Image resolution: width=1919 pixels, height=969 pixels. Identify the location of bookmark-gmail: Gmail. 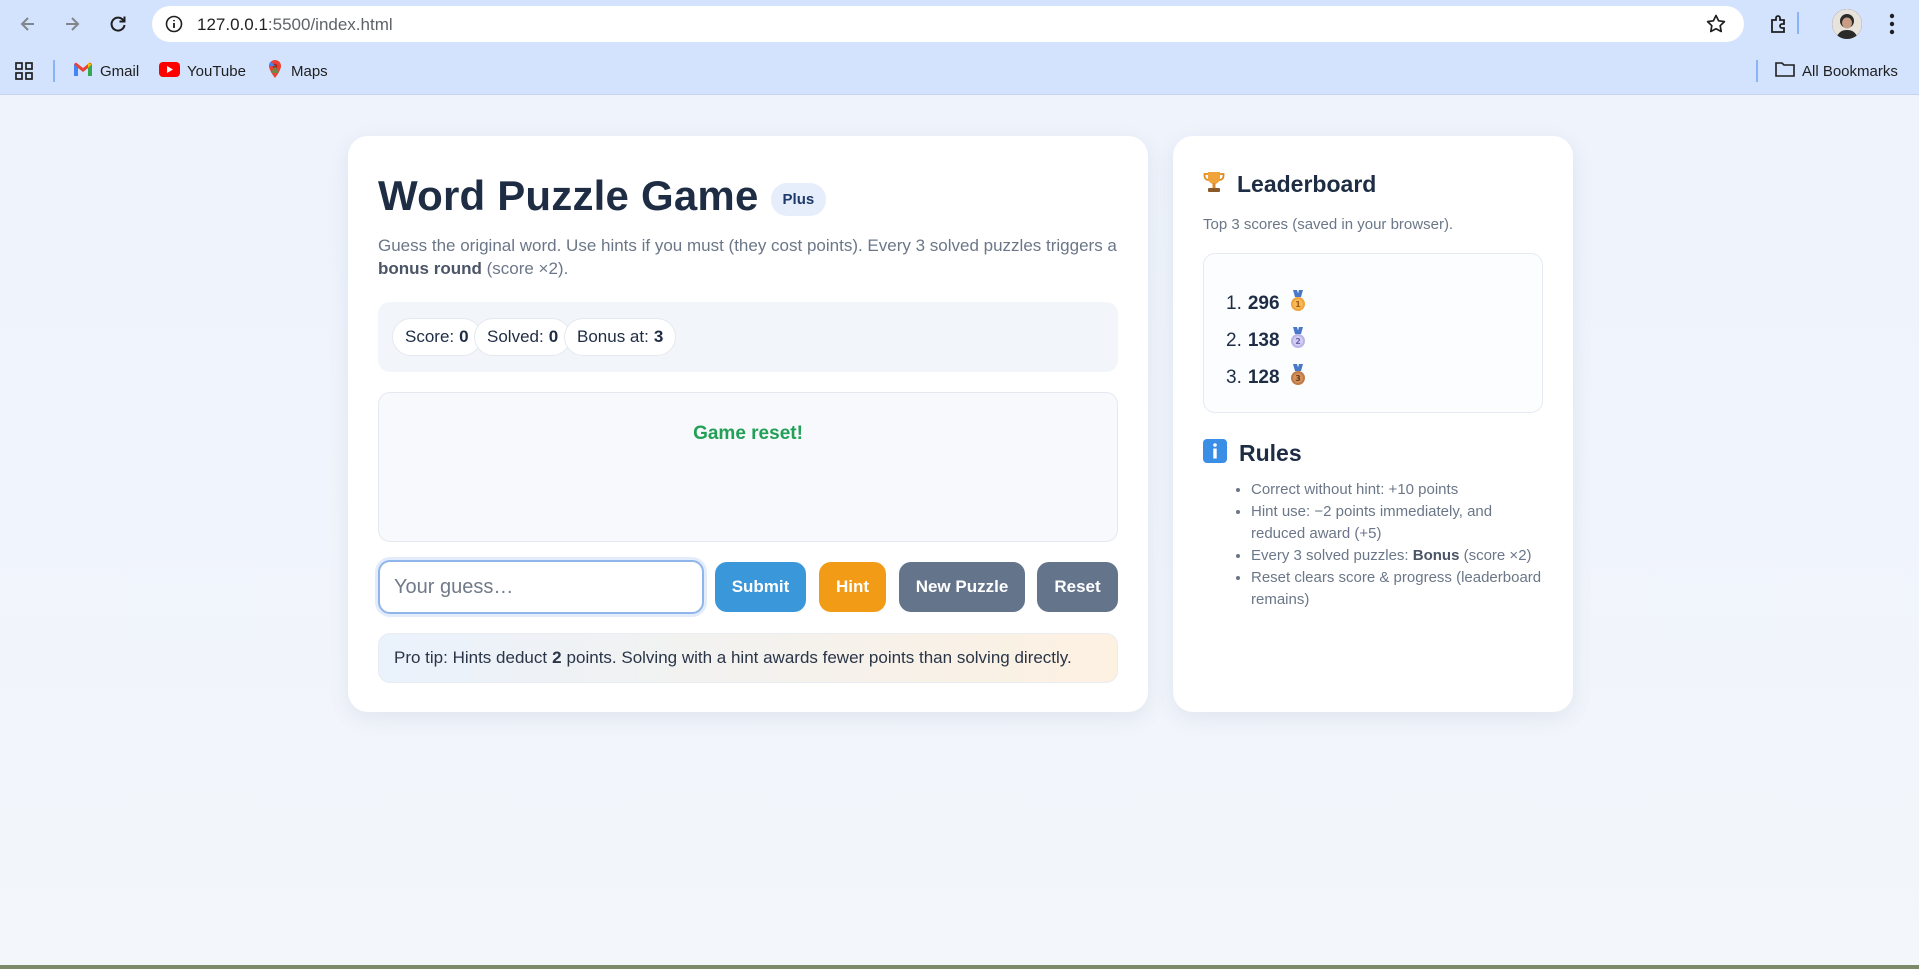
(106, 71).